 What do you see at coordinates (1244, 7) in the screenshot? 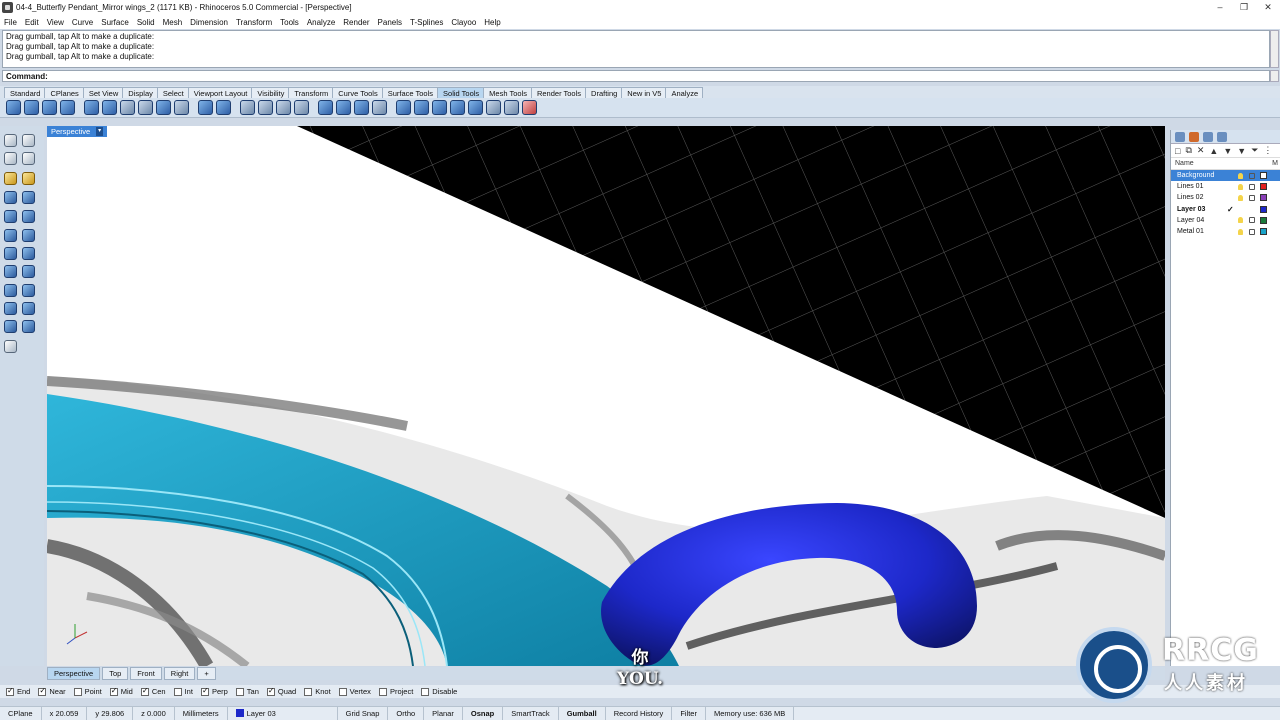
I see `restore-button: ❐` at bounding box center [1244, 7].